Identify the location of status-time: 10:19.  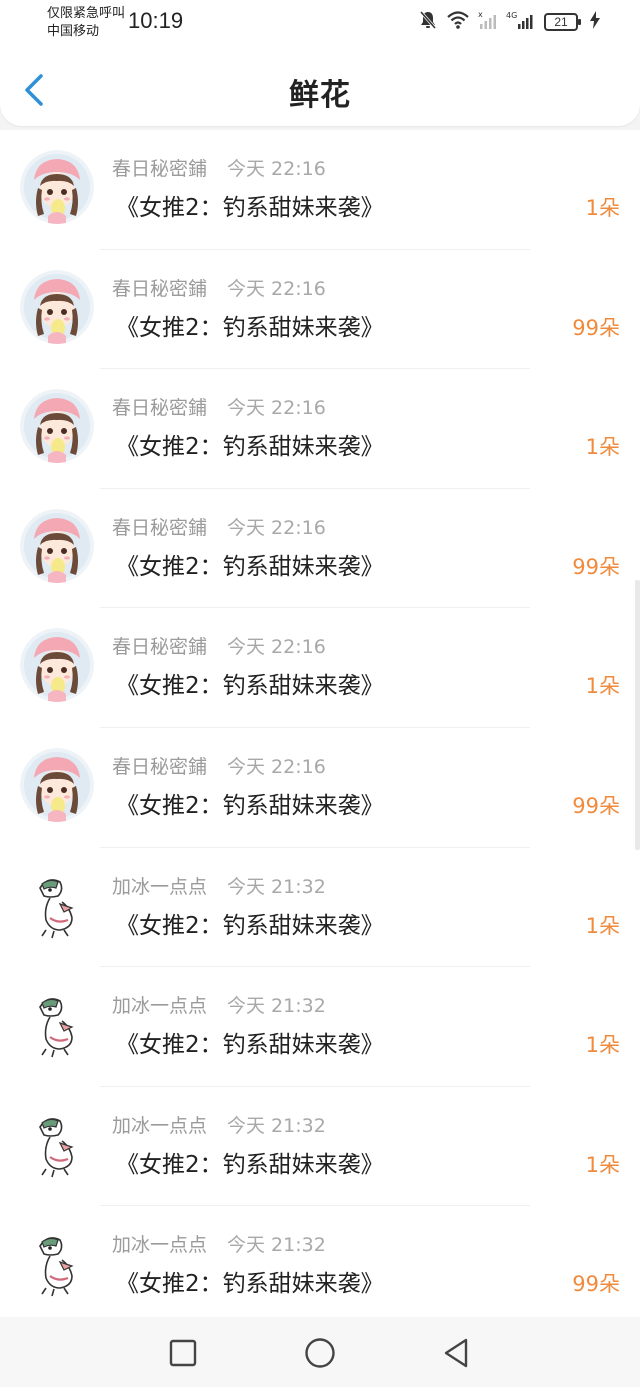
(156, 20).